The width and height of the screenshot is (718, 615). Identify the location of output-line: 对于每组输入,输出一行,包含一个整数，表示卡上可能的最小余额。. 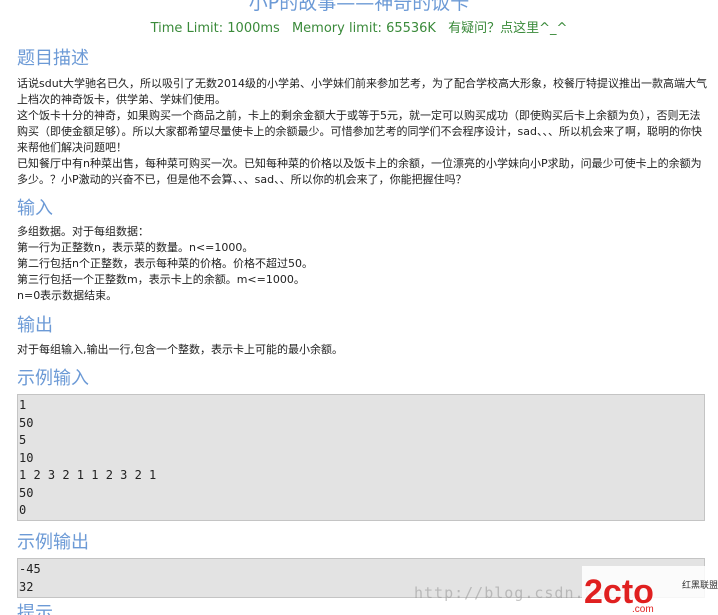
(180, 349).